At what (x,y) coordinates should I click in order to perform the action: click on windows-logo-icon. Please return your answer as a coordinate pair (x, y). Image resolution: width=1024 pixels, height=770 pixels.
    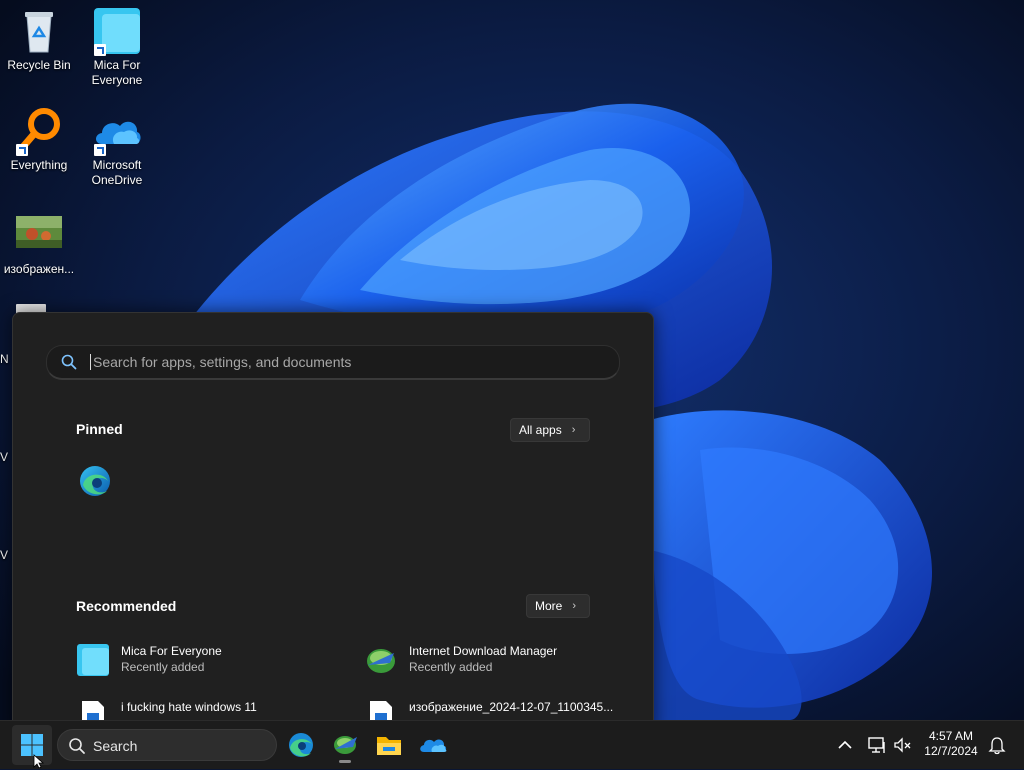
    Looking at the image, I should click on (32, 745).